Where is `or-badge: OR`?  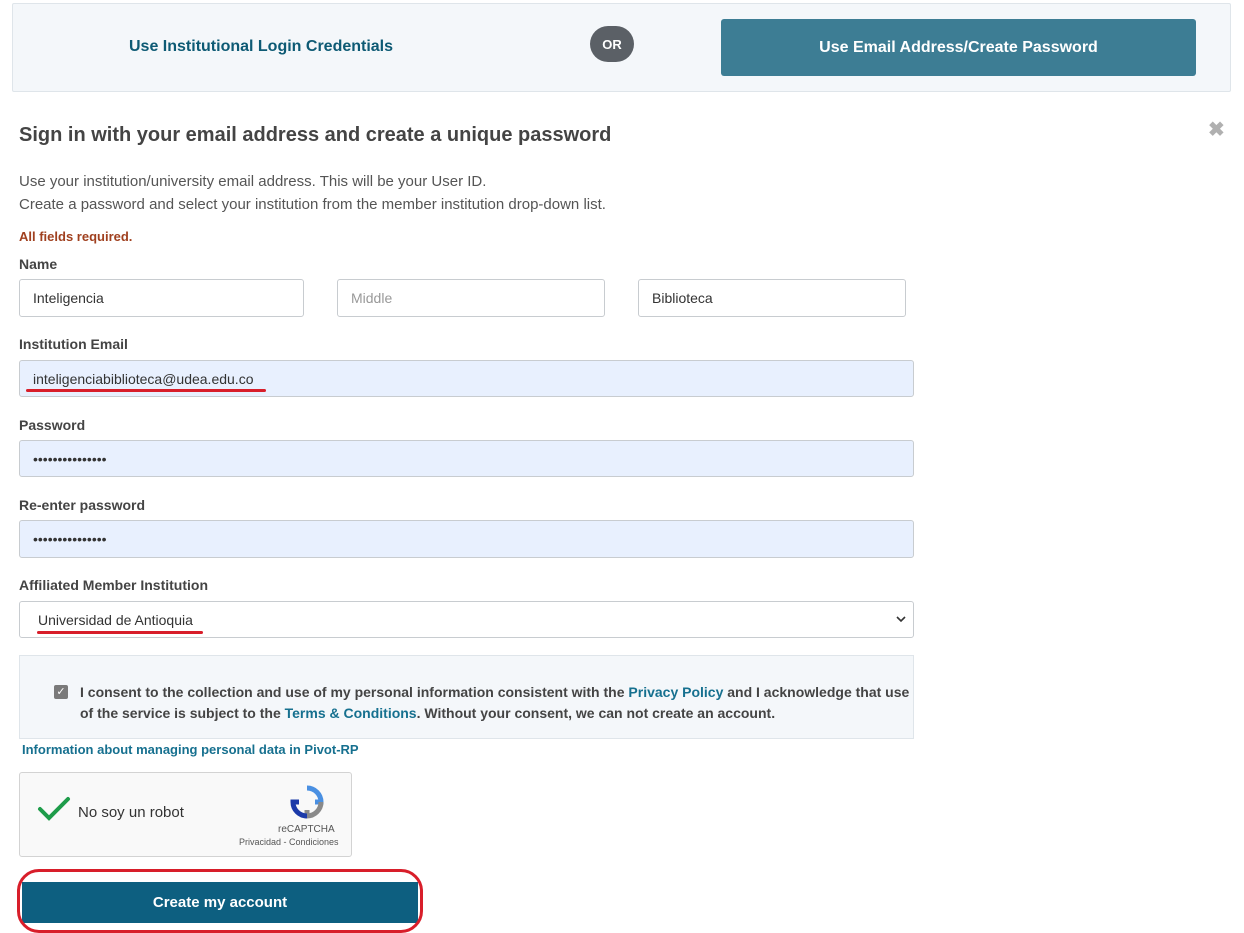 or-badge: OR is located at coordinates (612, 44).